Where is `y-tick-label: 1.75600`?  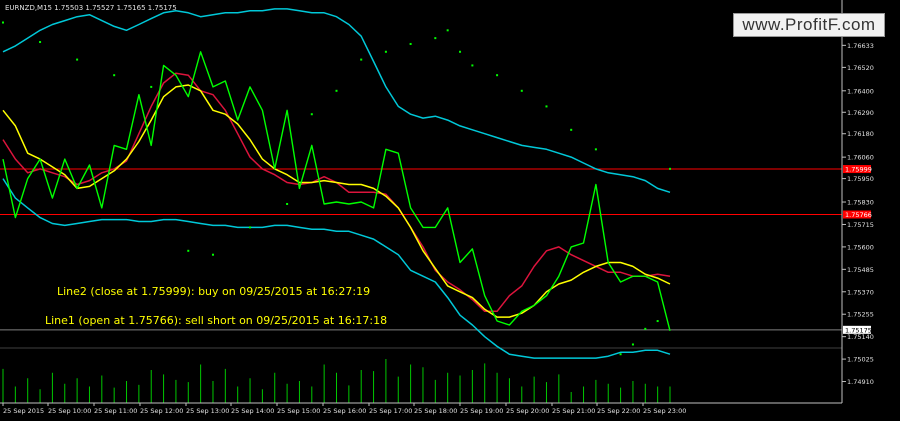
y-tick-label: 1.75600 is located at coordinates (860, 247).